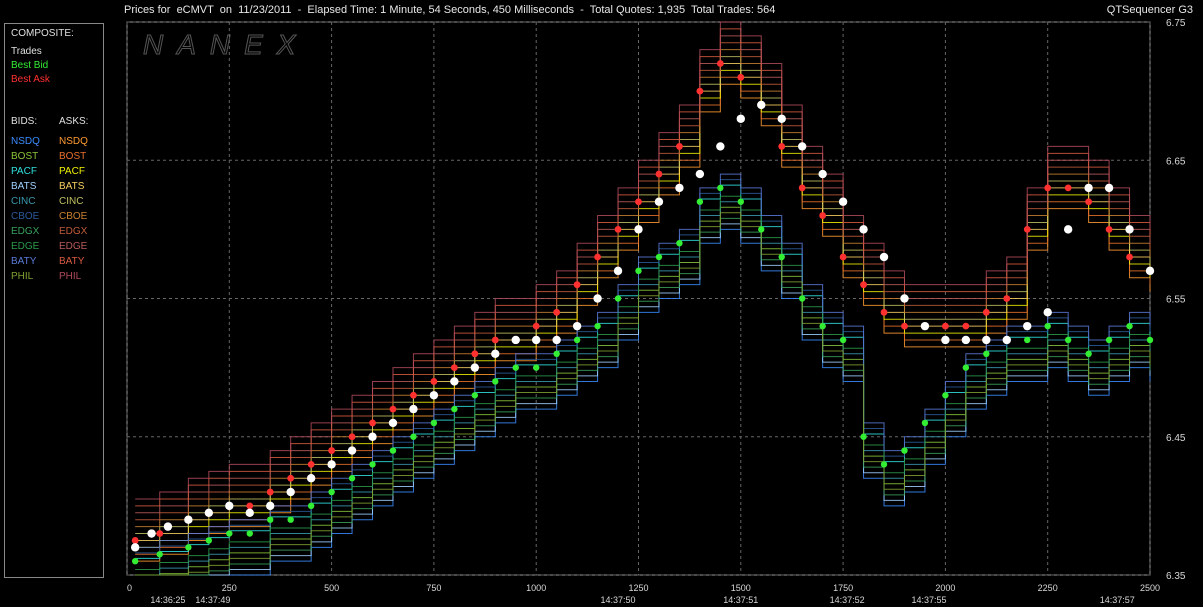 This screenshot has height=607, width=1203. What do you see at coordinates (843, 588) in the screenshot?
I see `x-tick-label: 1750` at bounding box center [843, 588].